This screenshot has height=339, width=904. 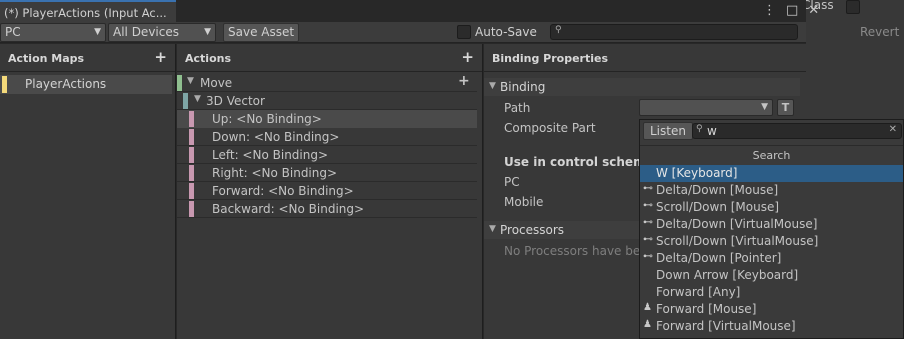 What do you see at coordinates (853, 45) in the screenshot?
I see `inspector-background: Class Revert` at bounding box center [853, 45].